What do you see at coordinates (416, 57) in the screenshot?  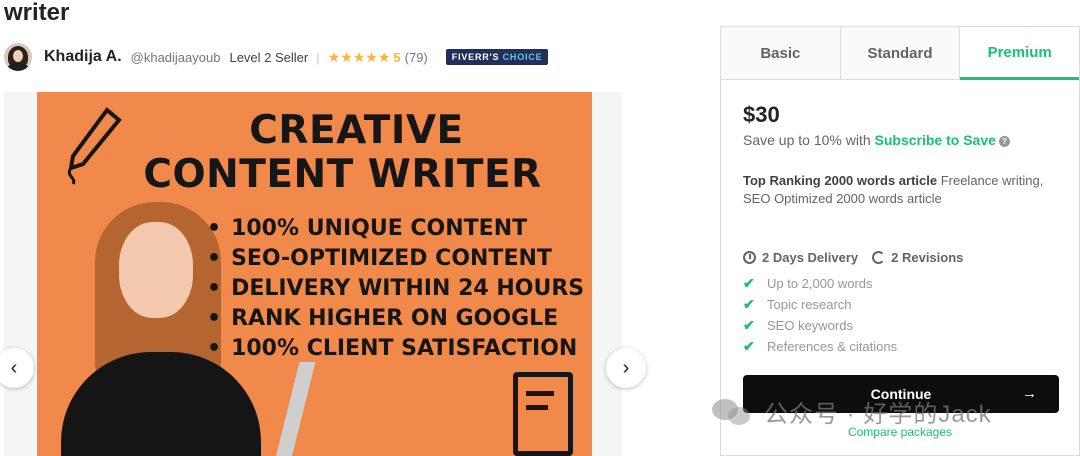 I see `review-count: (79)` at bounding box center [416, 57].